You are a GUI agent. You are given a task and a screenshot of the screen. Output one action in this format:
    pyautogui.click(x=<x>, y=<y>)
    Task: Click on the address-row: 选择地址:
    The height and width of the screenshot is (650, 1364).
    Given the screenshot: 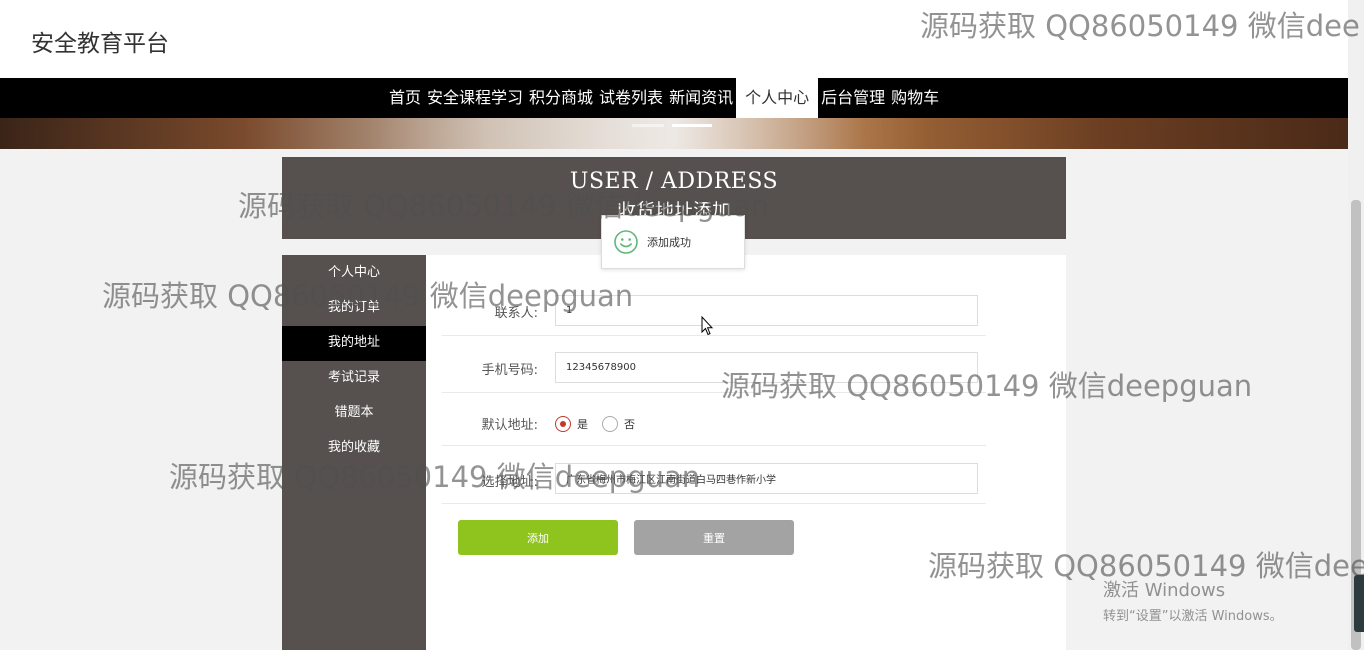 What is the action you would take?
    pyautogui.click(x=714, y=481)
    